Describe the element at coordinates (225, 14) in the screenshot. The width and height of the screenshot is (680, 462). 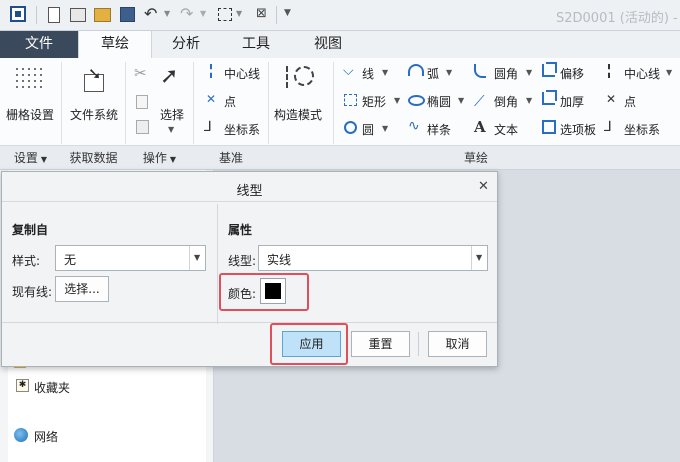
I see `regenerate-icon` at that location.